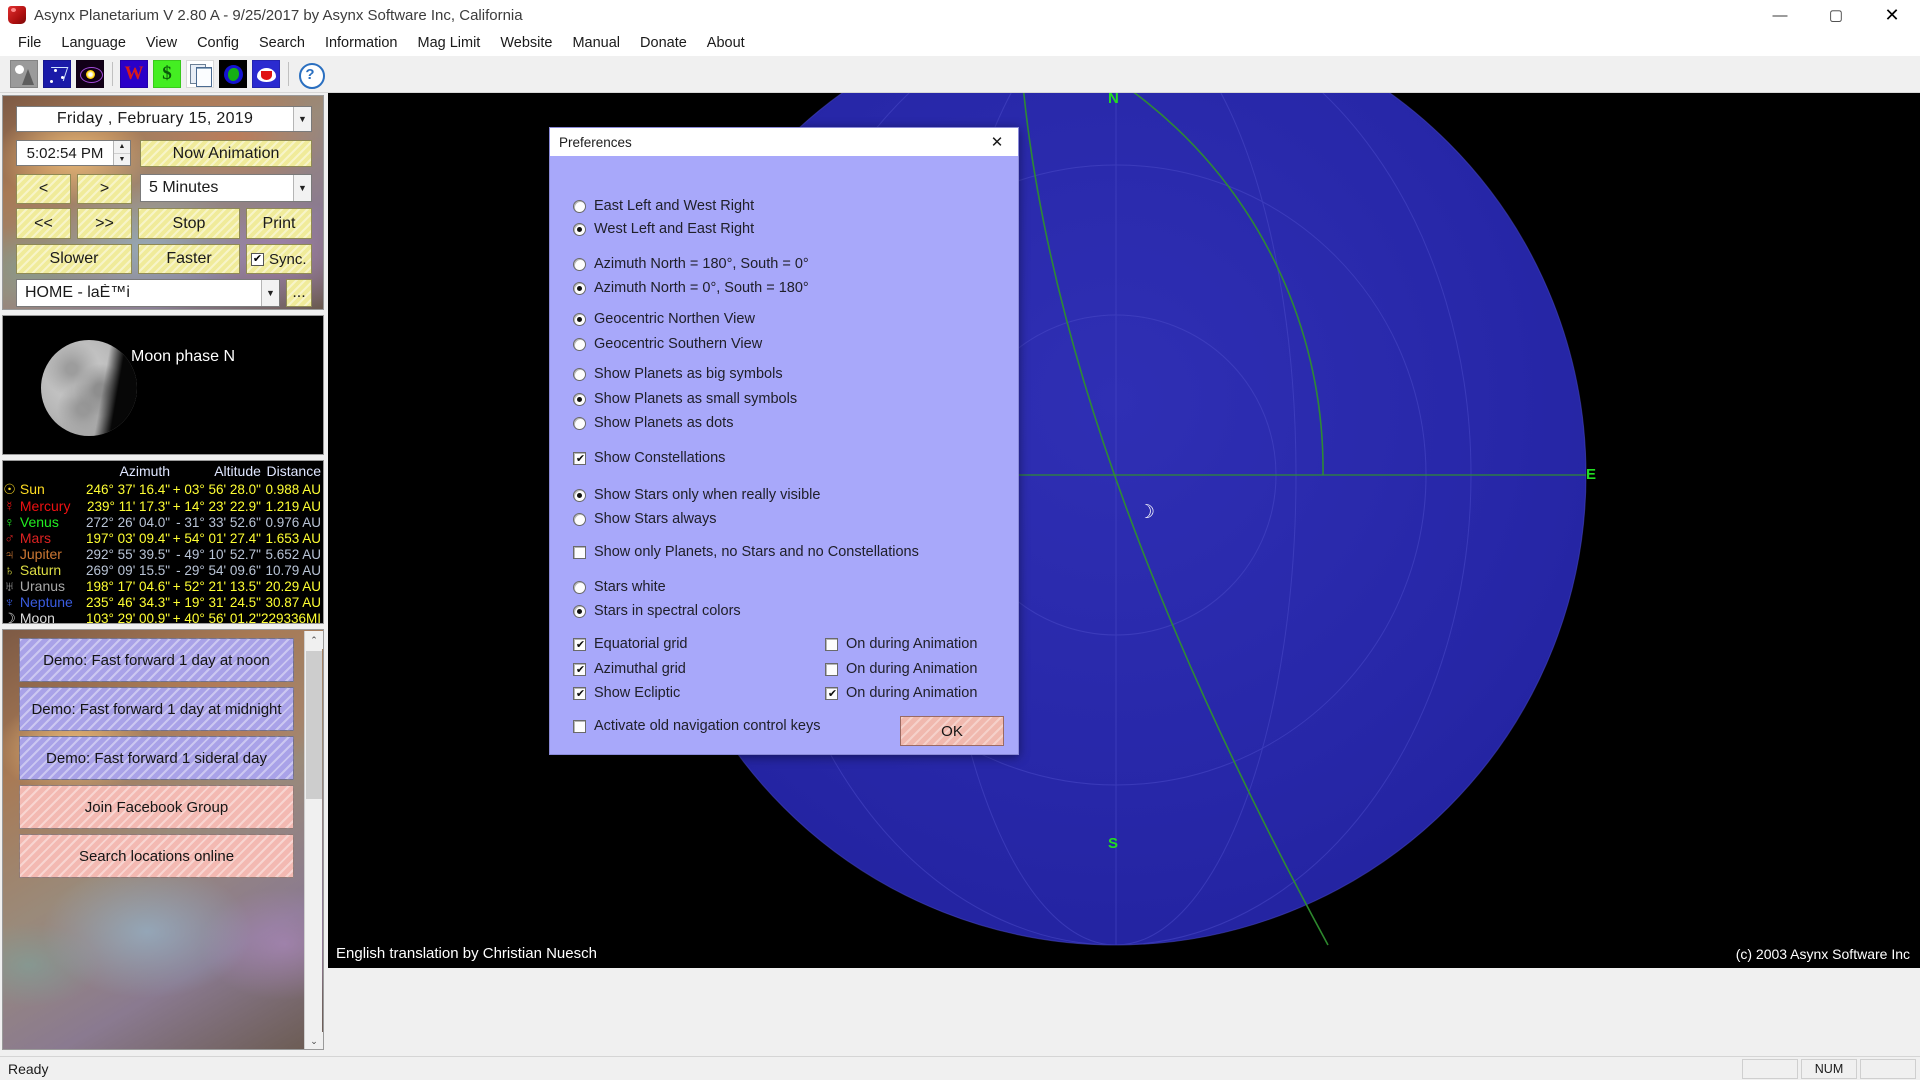 The image size is (1920, 1080). Describe the element at coordinates (24, 74) in the screenshot. I see `landscape-icon` at that location.